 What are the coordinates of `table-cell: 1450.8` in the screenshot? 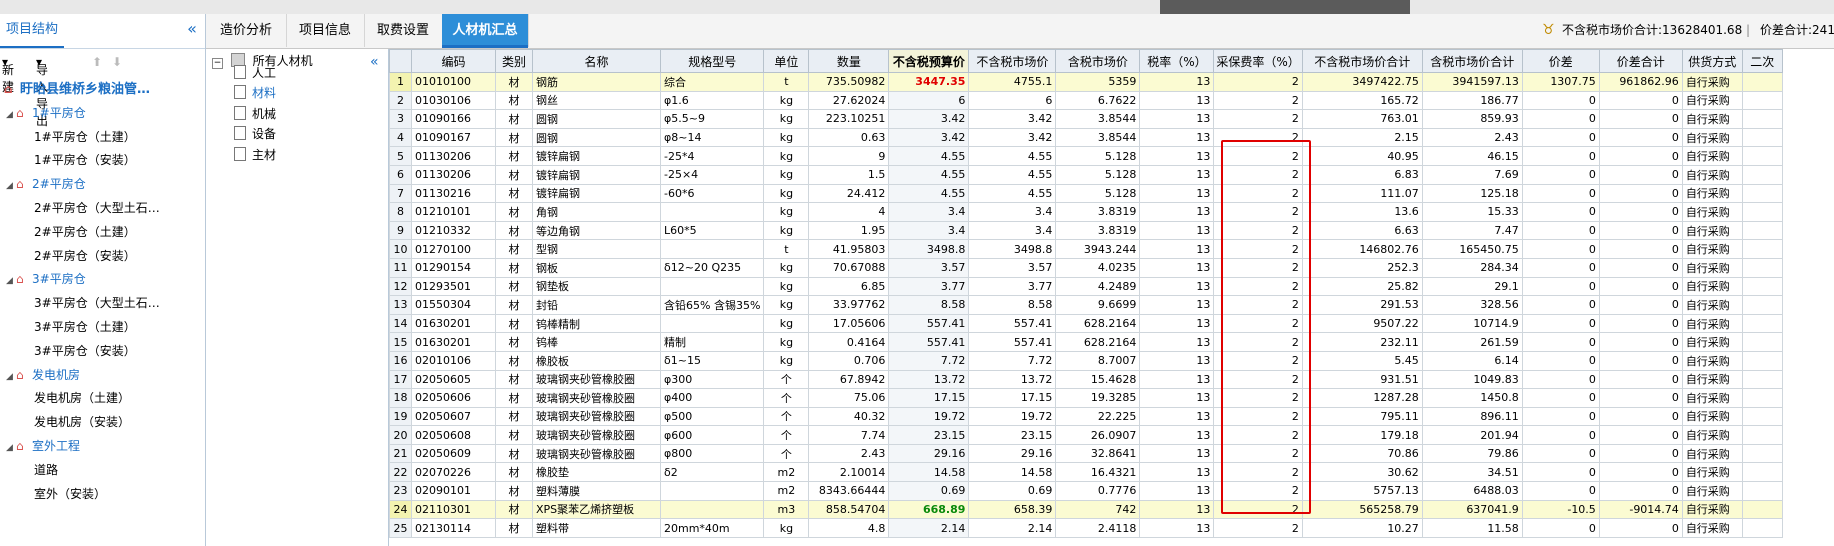 It's located at (1472, 398).